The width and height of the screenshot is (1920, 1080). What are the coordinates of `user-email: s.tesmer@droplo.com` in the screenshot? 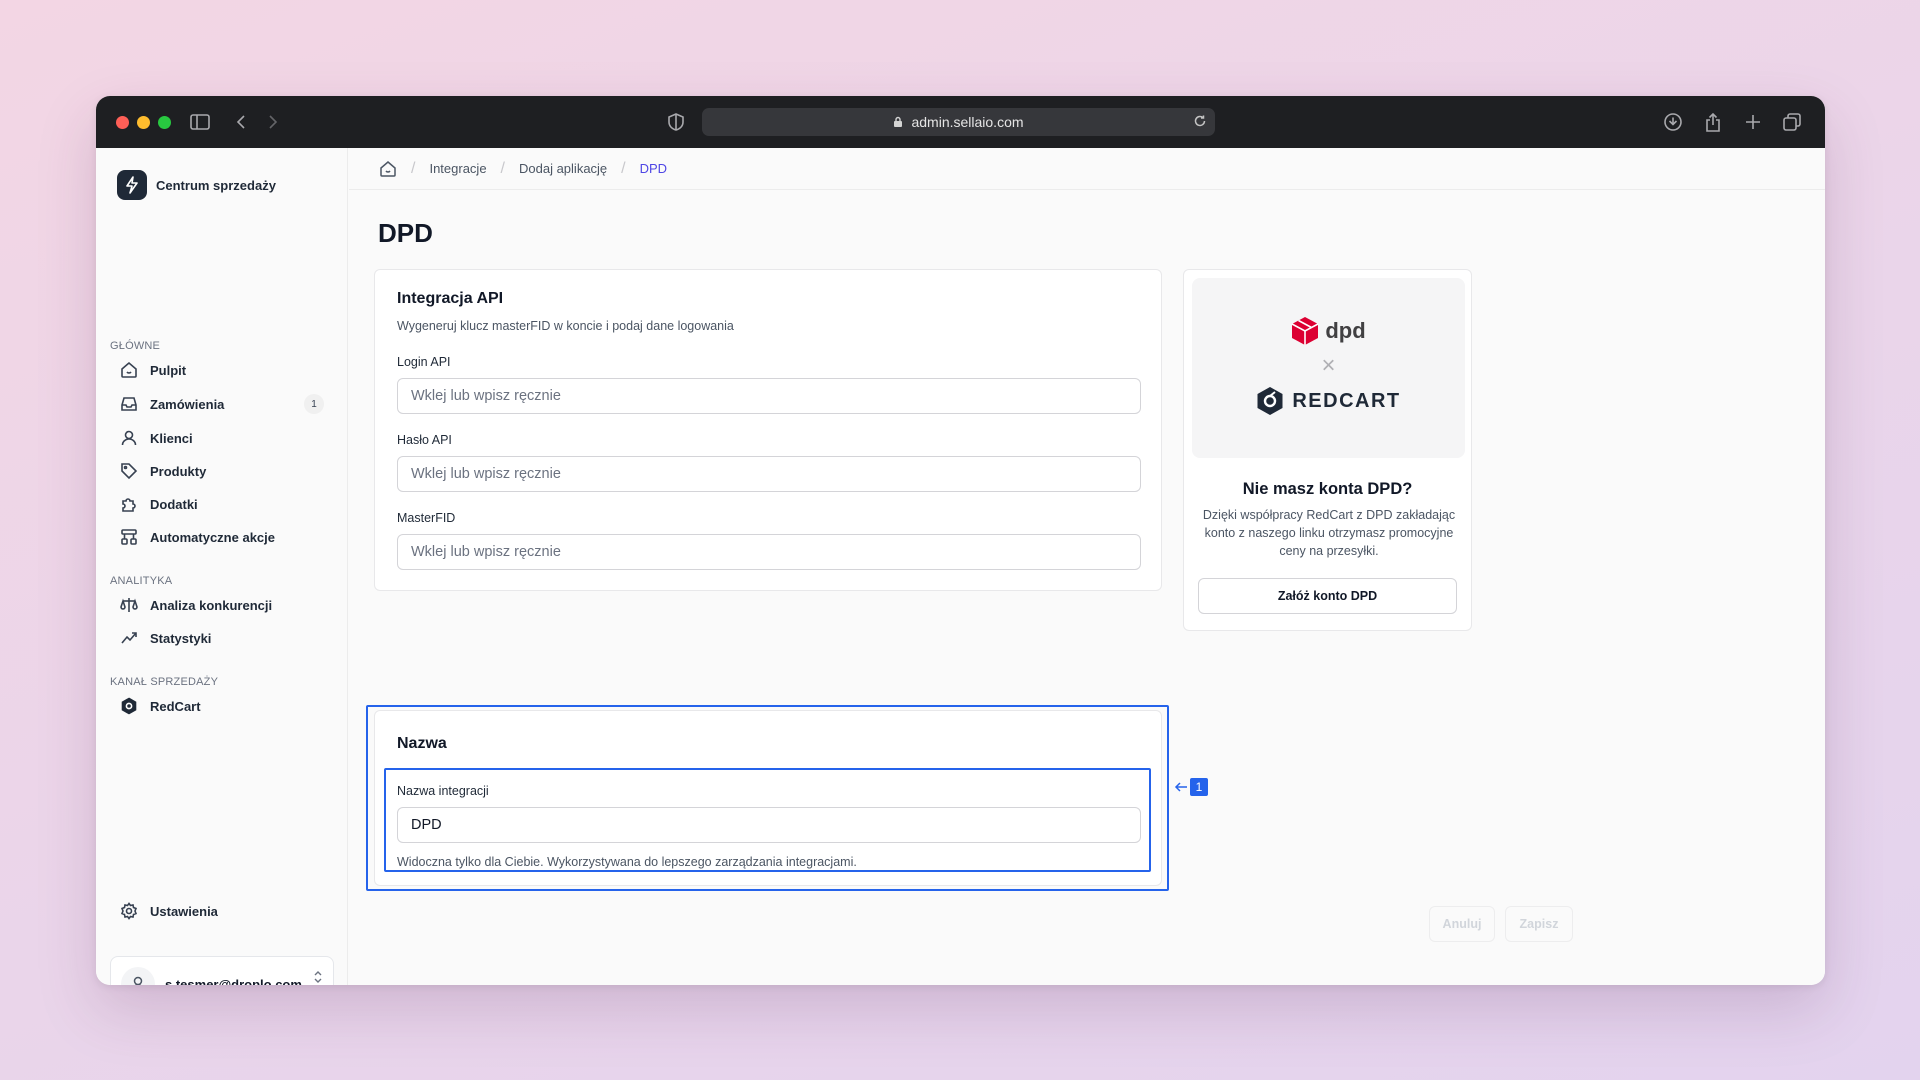 It's located at (233, 981).